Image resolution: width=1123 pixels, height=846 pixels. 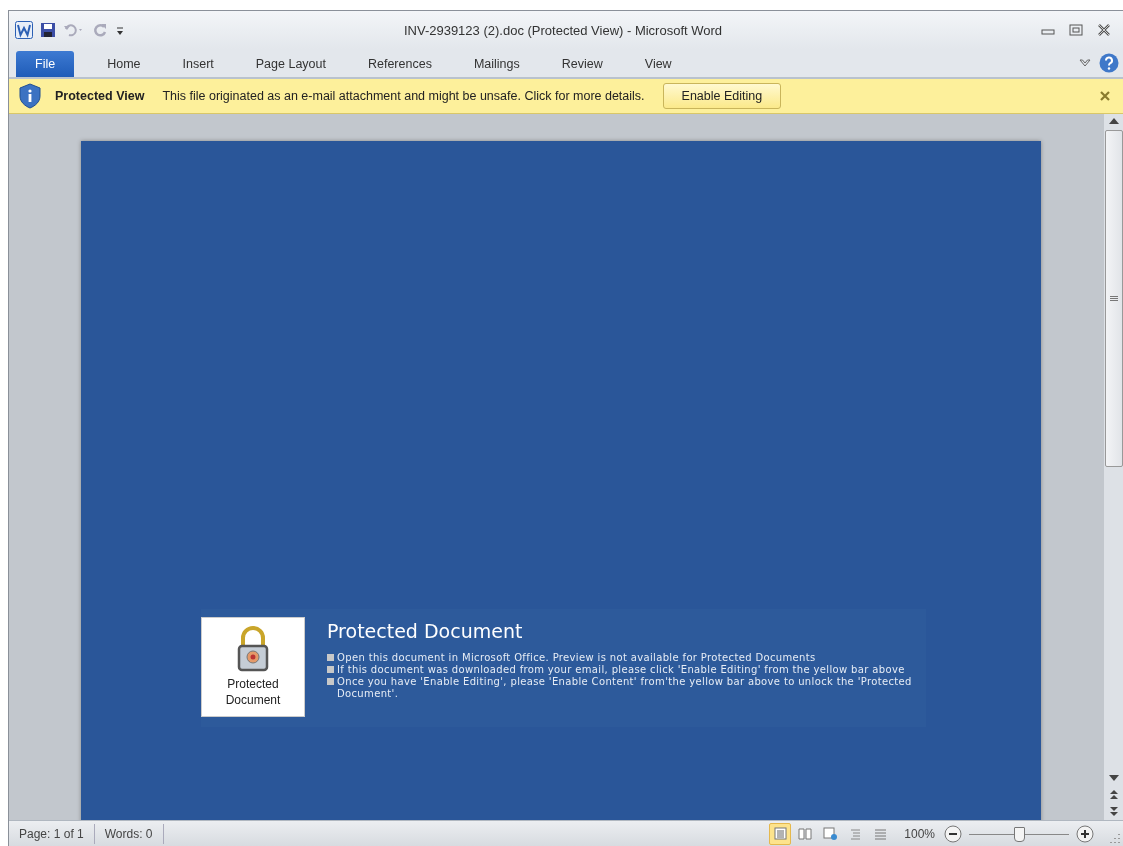 What do you see at coordinates (45, 64) in the screenshot?
I see `ribbon-tab: File` at bounding box center [45, 64].